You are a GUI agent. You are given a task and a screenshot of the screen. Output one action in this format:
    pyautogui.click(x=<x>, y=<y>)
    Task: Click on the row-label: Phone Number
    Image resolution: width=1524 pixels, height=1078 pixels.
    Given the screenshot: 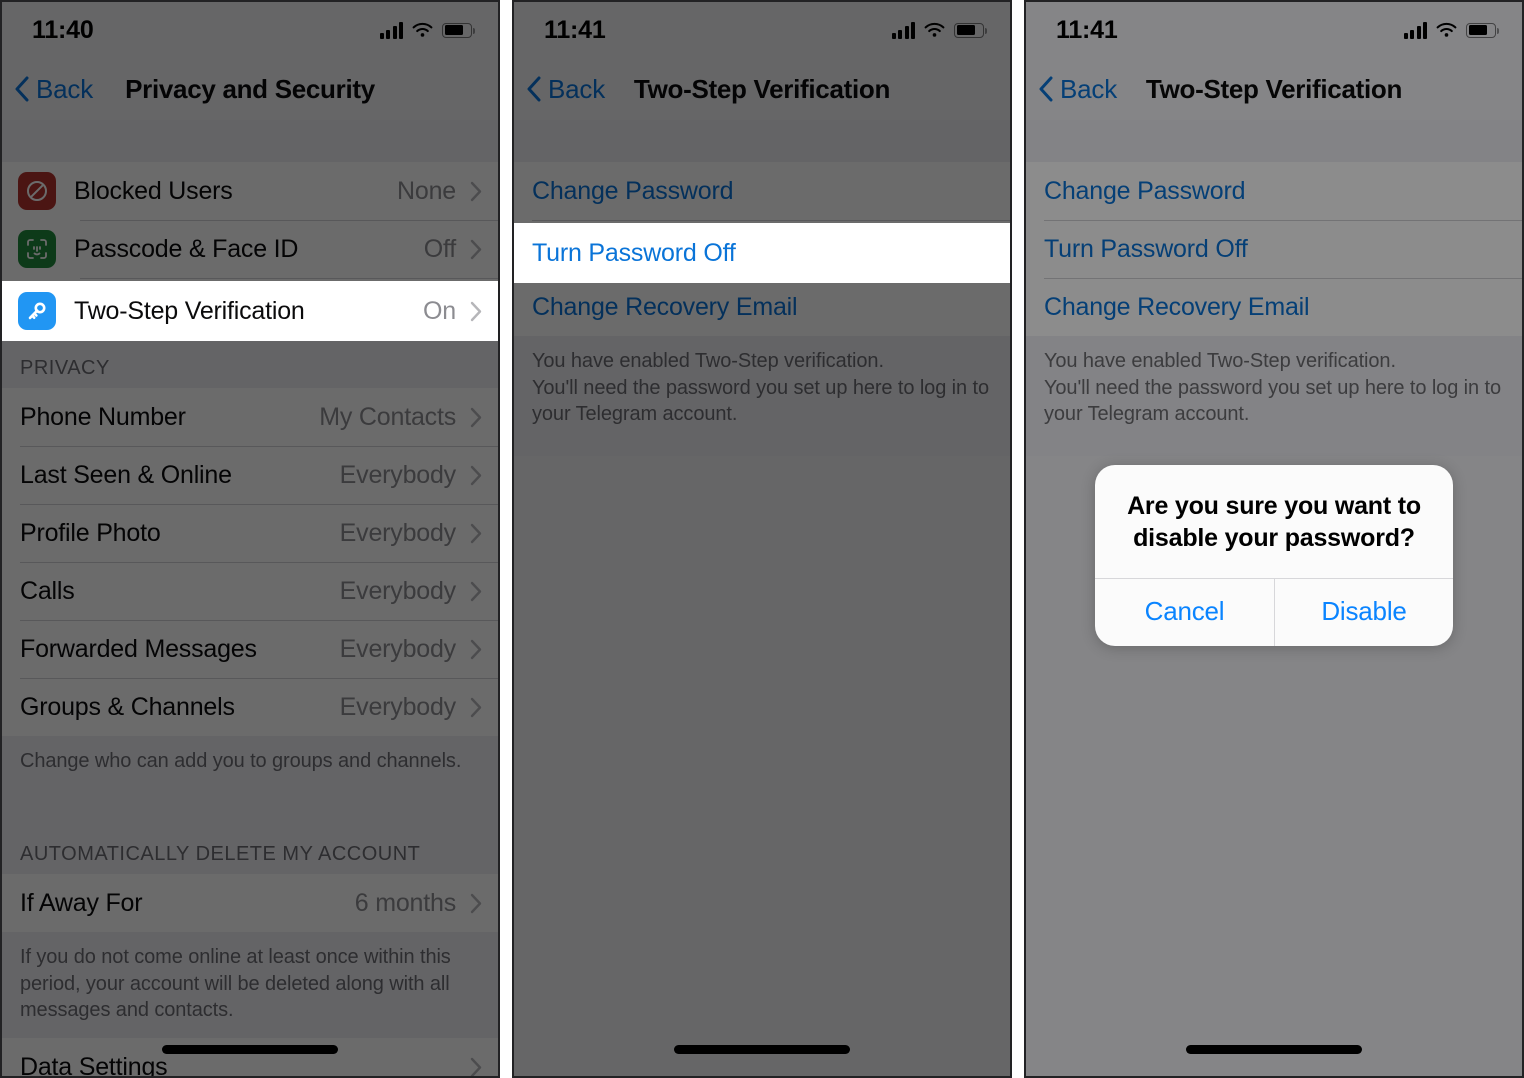 What is the action you would take?
    pyautogui.click(x=103, y=416)
    